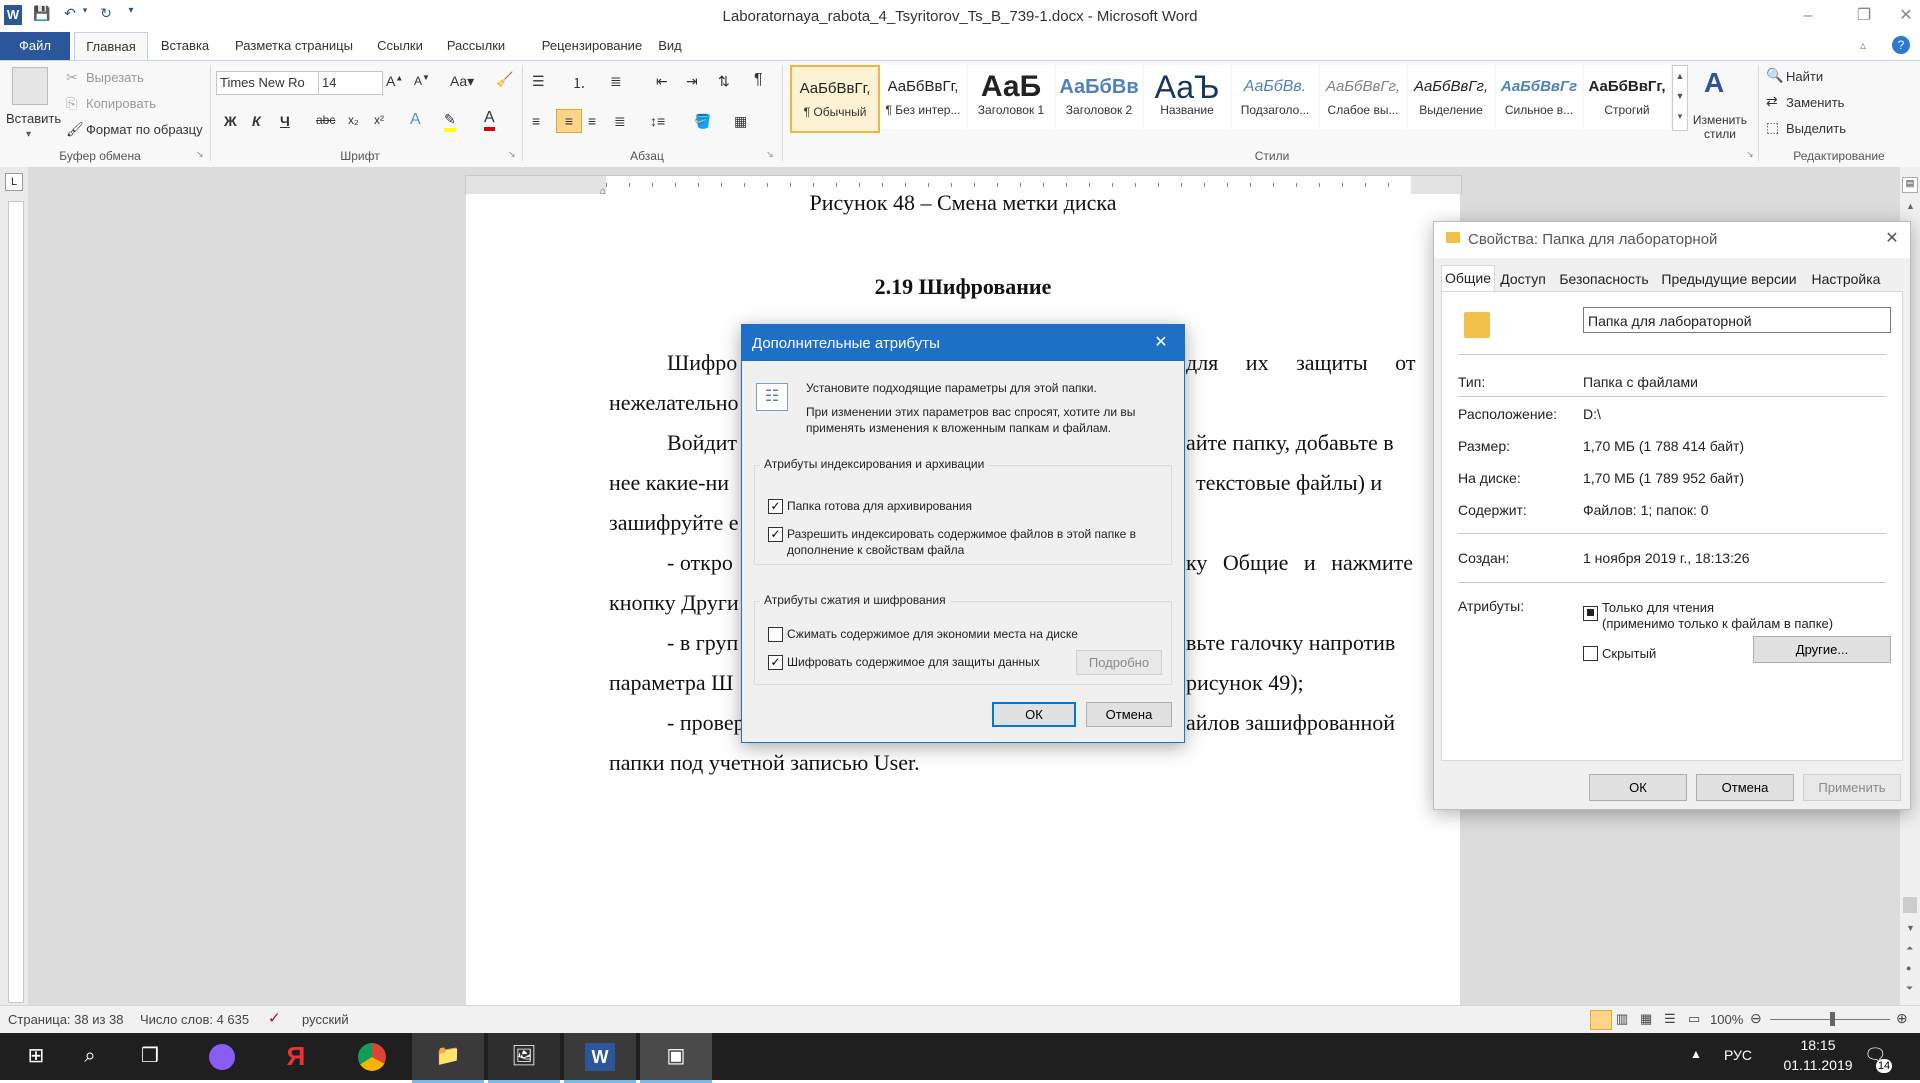  I want to click on style-emphasis: АаБбВвГг, Выделение, so click(1451, 97).